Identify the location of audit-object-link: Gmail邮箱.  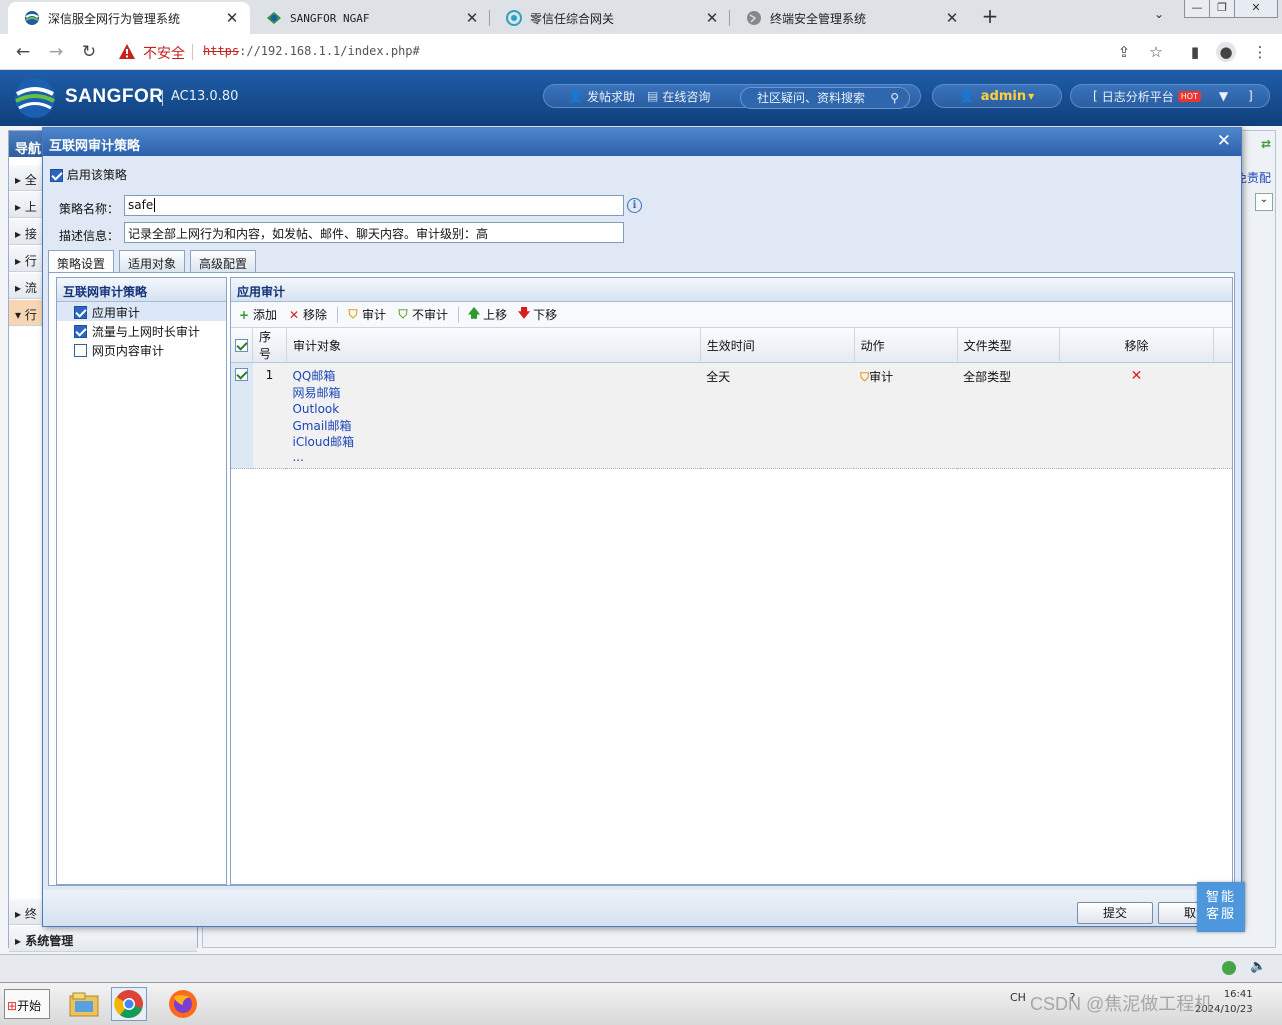
(493, 426).